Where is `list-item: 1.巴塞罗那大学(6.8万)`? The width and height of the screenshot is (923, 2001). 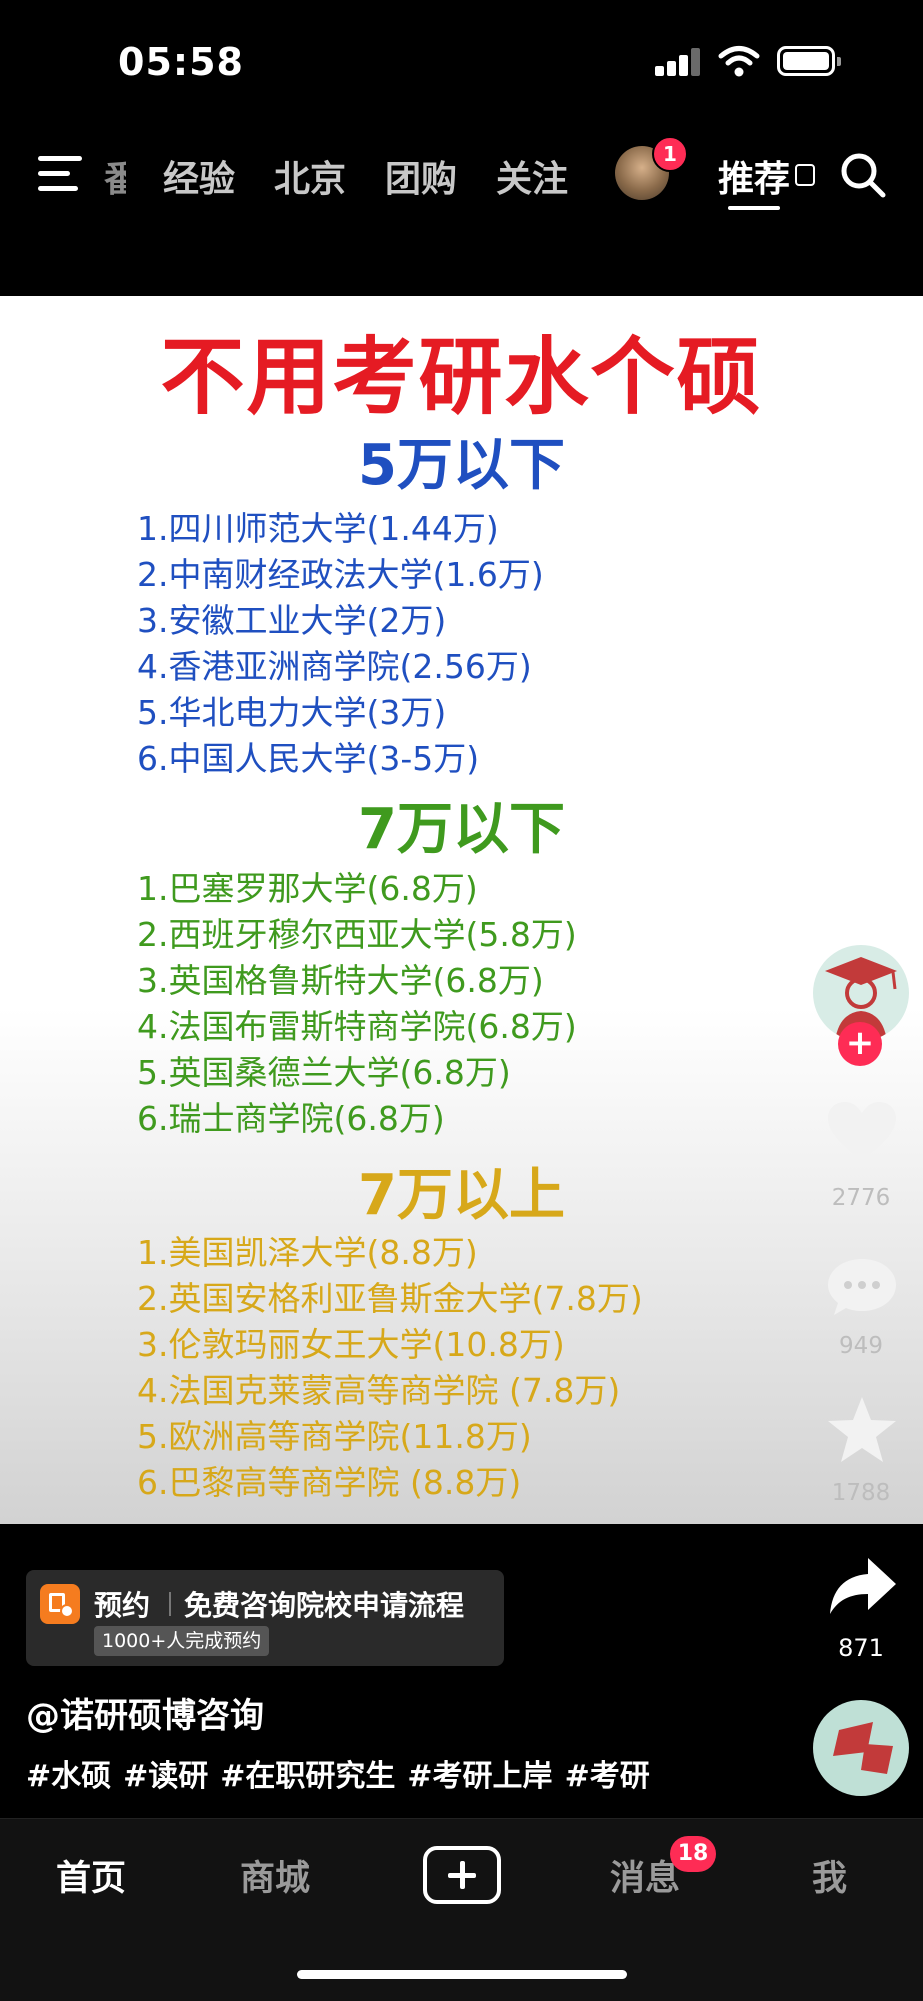
list-item: 1.巴塞罗那大学(6.8万) is located at coordinates (307, 888).